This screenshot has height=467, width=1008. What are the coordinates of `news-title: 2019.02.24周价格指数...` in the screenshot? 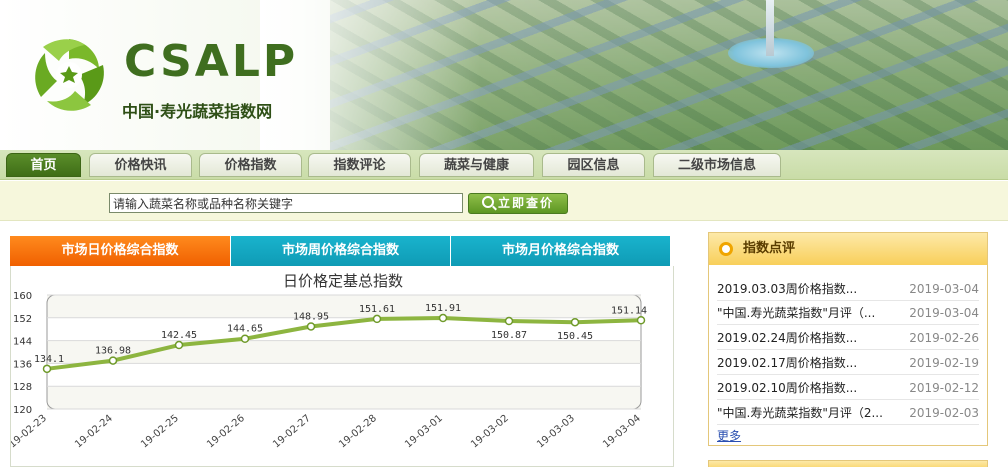 It's located at (802, 338).